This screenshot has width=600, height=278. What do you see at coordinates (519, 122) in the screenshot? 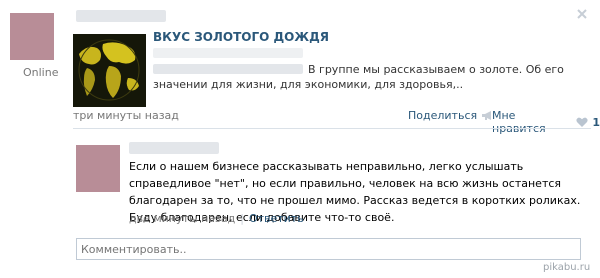
I see `like-label: Мне нравится` at bounding box center [519, 122].